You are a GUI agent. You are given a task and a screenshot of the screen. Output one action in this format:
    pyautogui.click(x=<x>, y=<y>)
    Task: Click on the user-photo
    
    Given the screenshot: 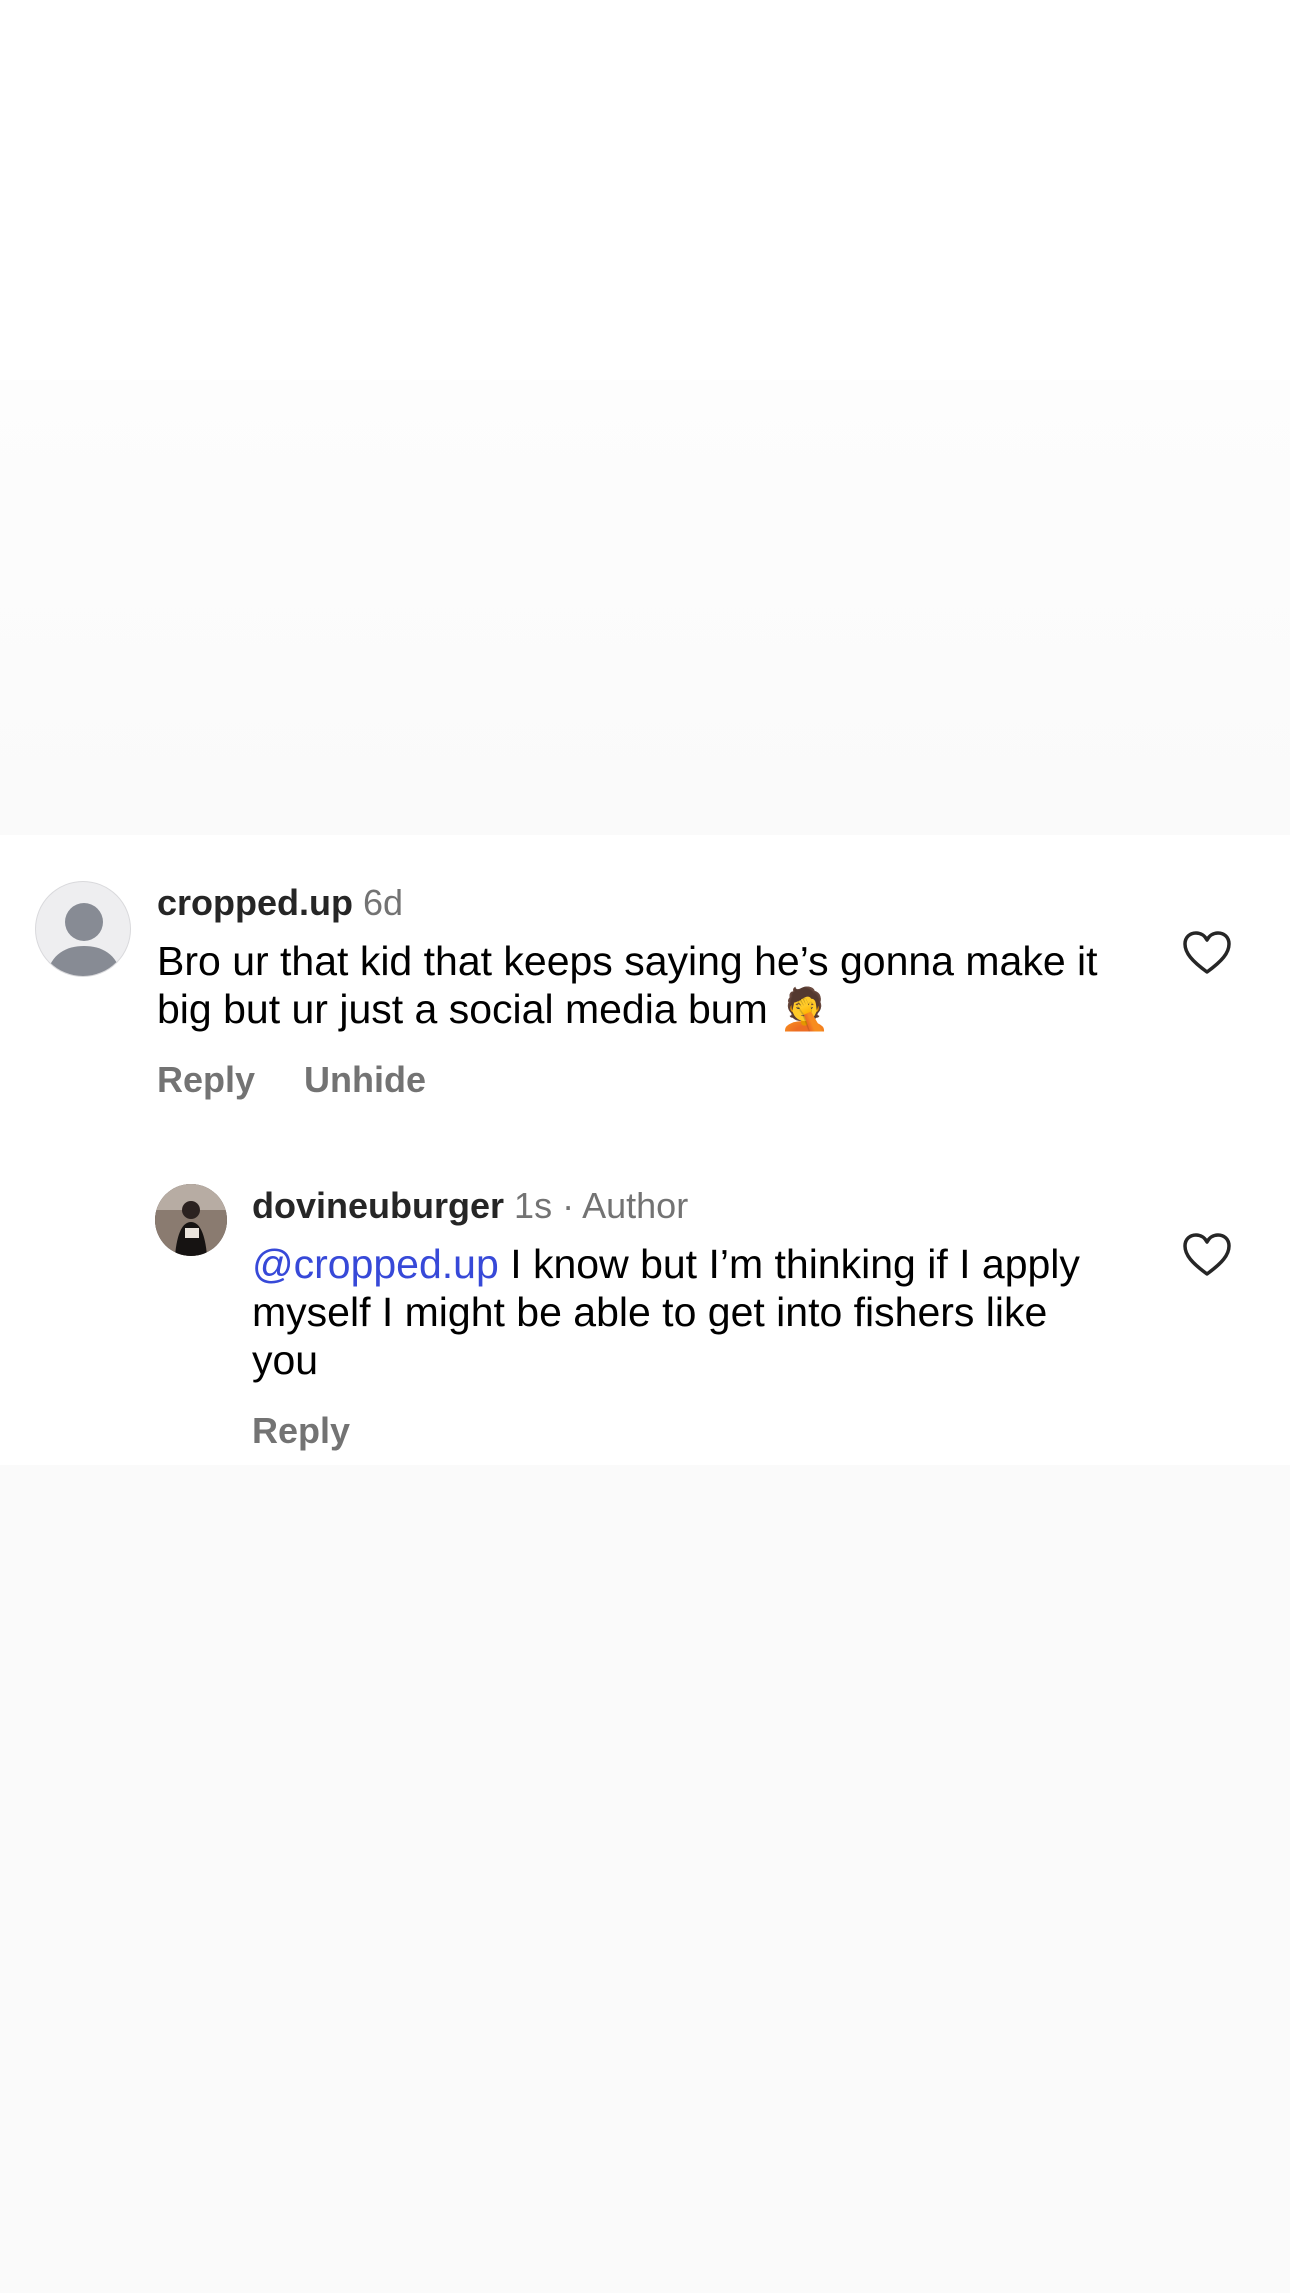 What is the action you would take?
    pyautogui.click(x=191, y=1220)
    